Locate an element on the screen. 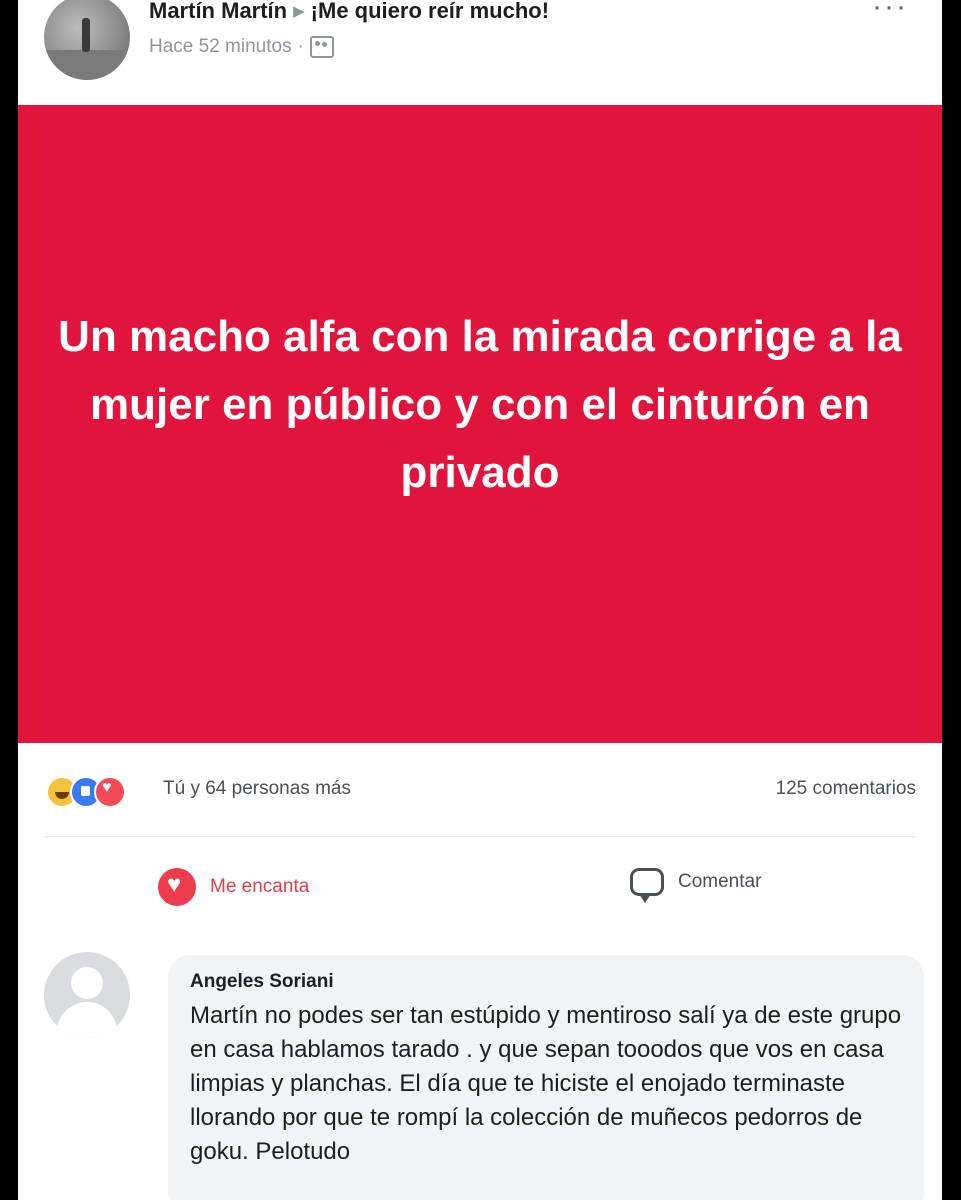 This screenshot has width=961, height=1200. post-meta: Hace 52 minutos · is located at coordinates (241, 47).